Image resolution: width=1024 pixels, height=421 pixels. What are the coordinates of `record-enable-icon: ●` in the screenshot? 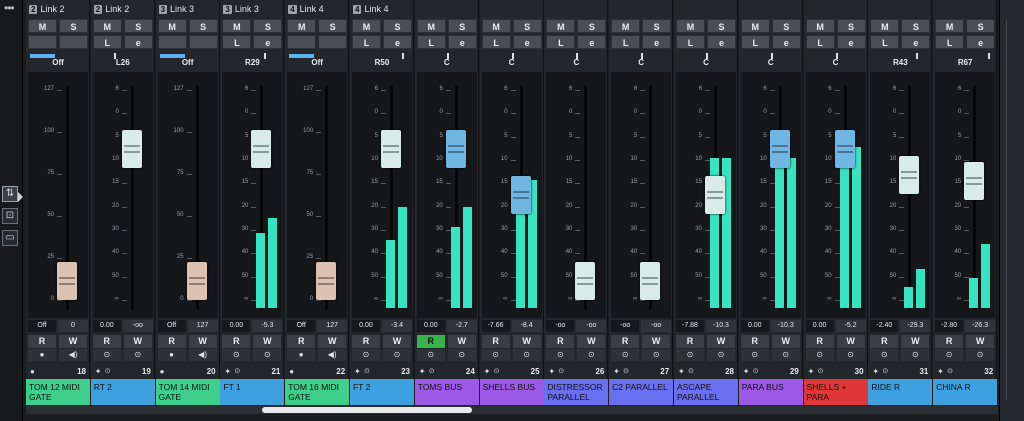 It's located at (42, 355).